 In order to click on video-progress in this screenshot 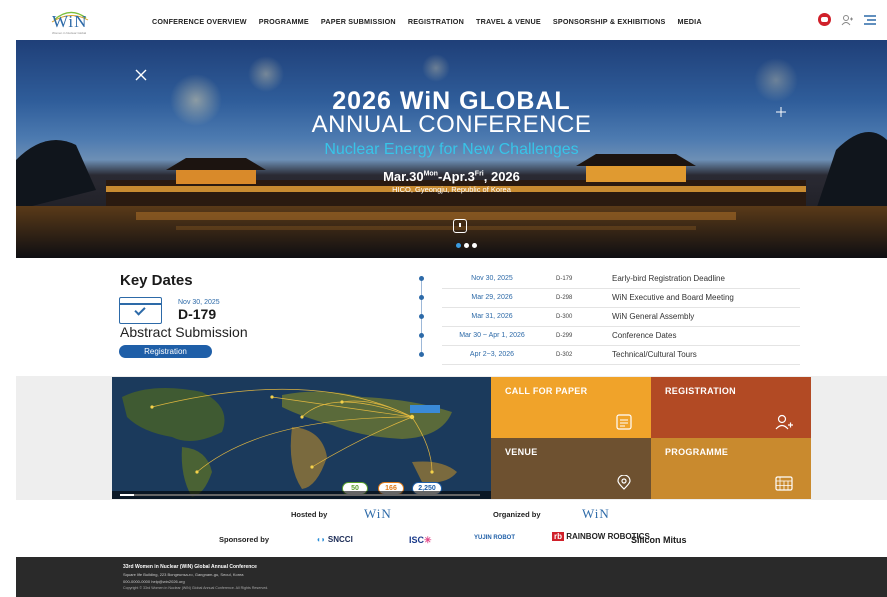, I will do `click(300, 495)`.